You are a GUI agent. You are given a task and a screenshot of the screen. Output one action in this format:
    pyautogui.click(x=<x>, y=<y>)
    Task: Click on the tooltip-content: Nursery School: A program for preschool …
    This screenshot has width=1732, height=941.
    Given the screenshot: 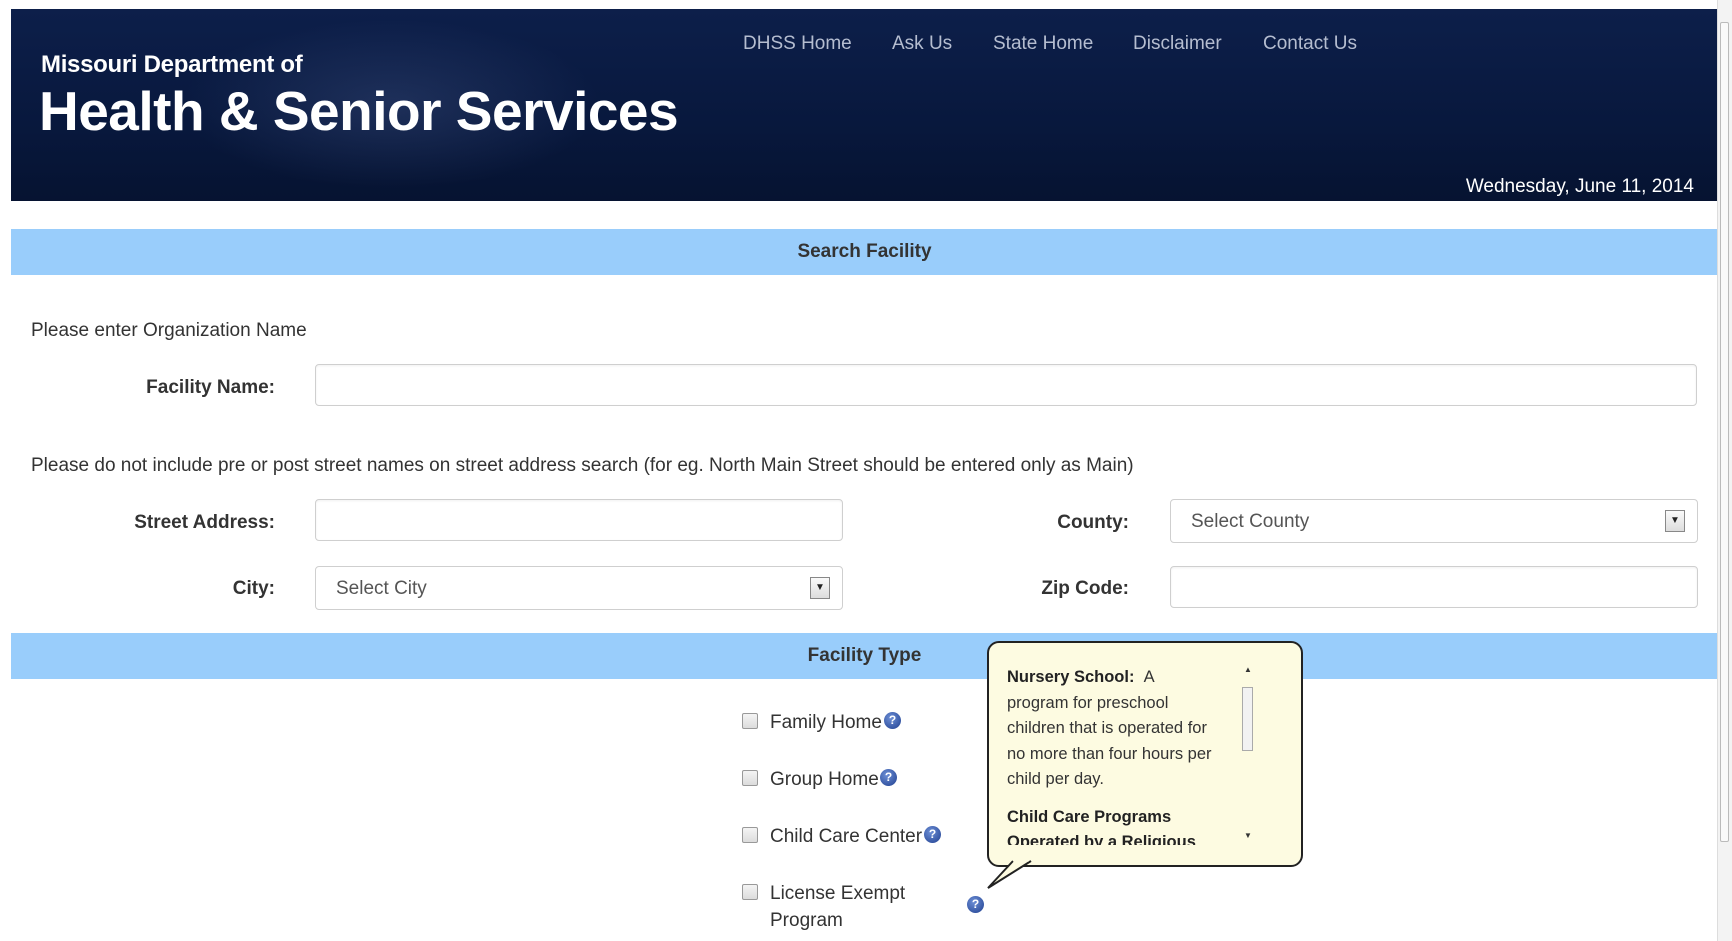 What is the action you would take?
    pyautogui.click(x=1119, y=755)
    